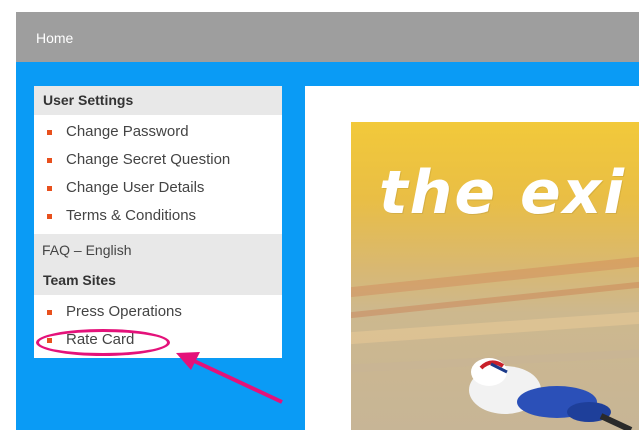 This screenshot has width=639, height=430. Describe the element at coordinates (131, 215) in the screenshot. I see `menu-item-label: Terms & Conditions` at that location.